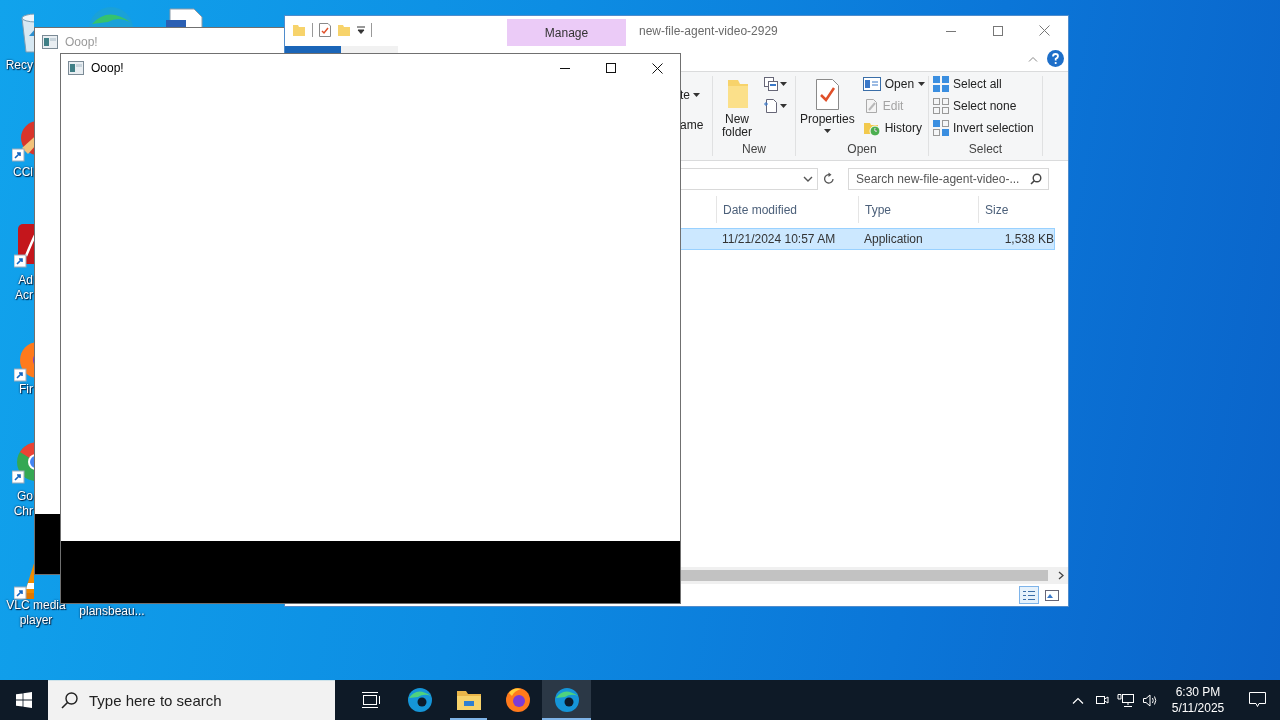 This screenshot has width=1280, height=720. I want to click on ribbon-button: Select none, so click(983, 106).